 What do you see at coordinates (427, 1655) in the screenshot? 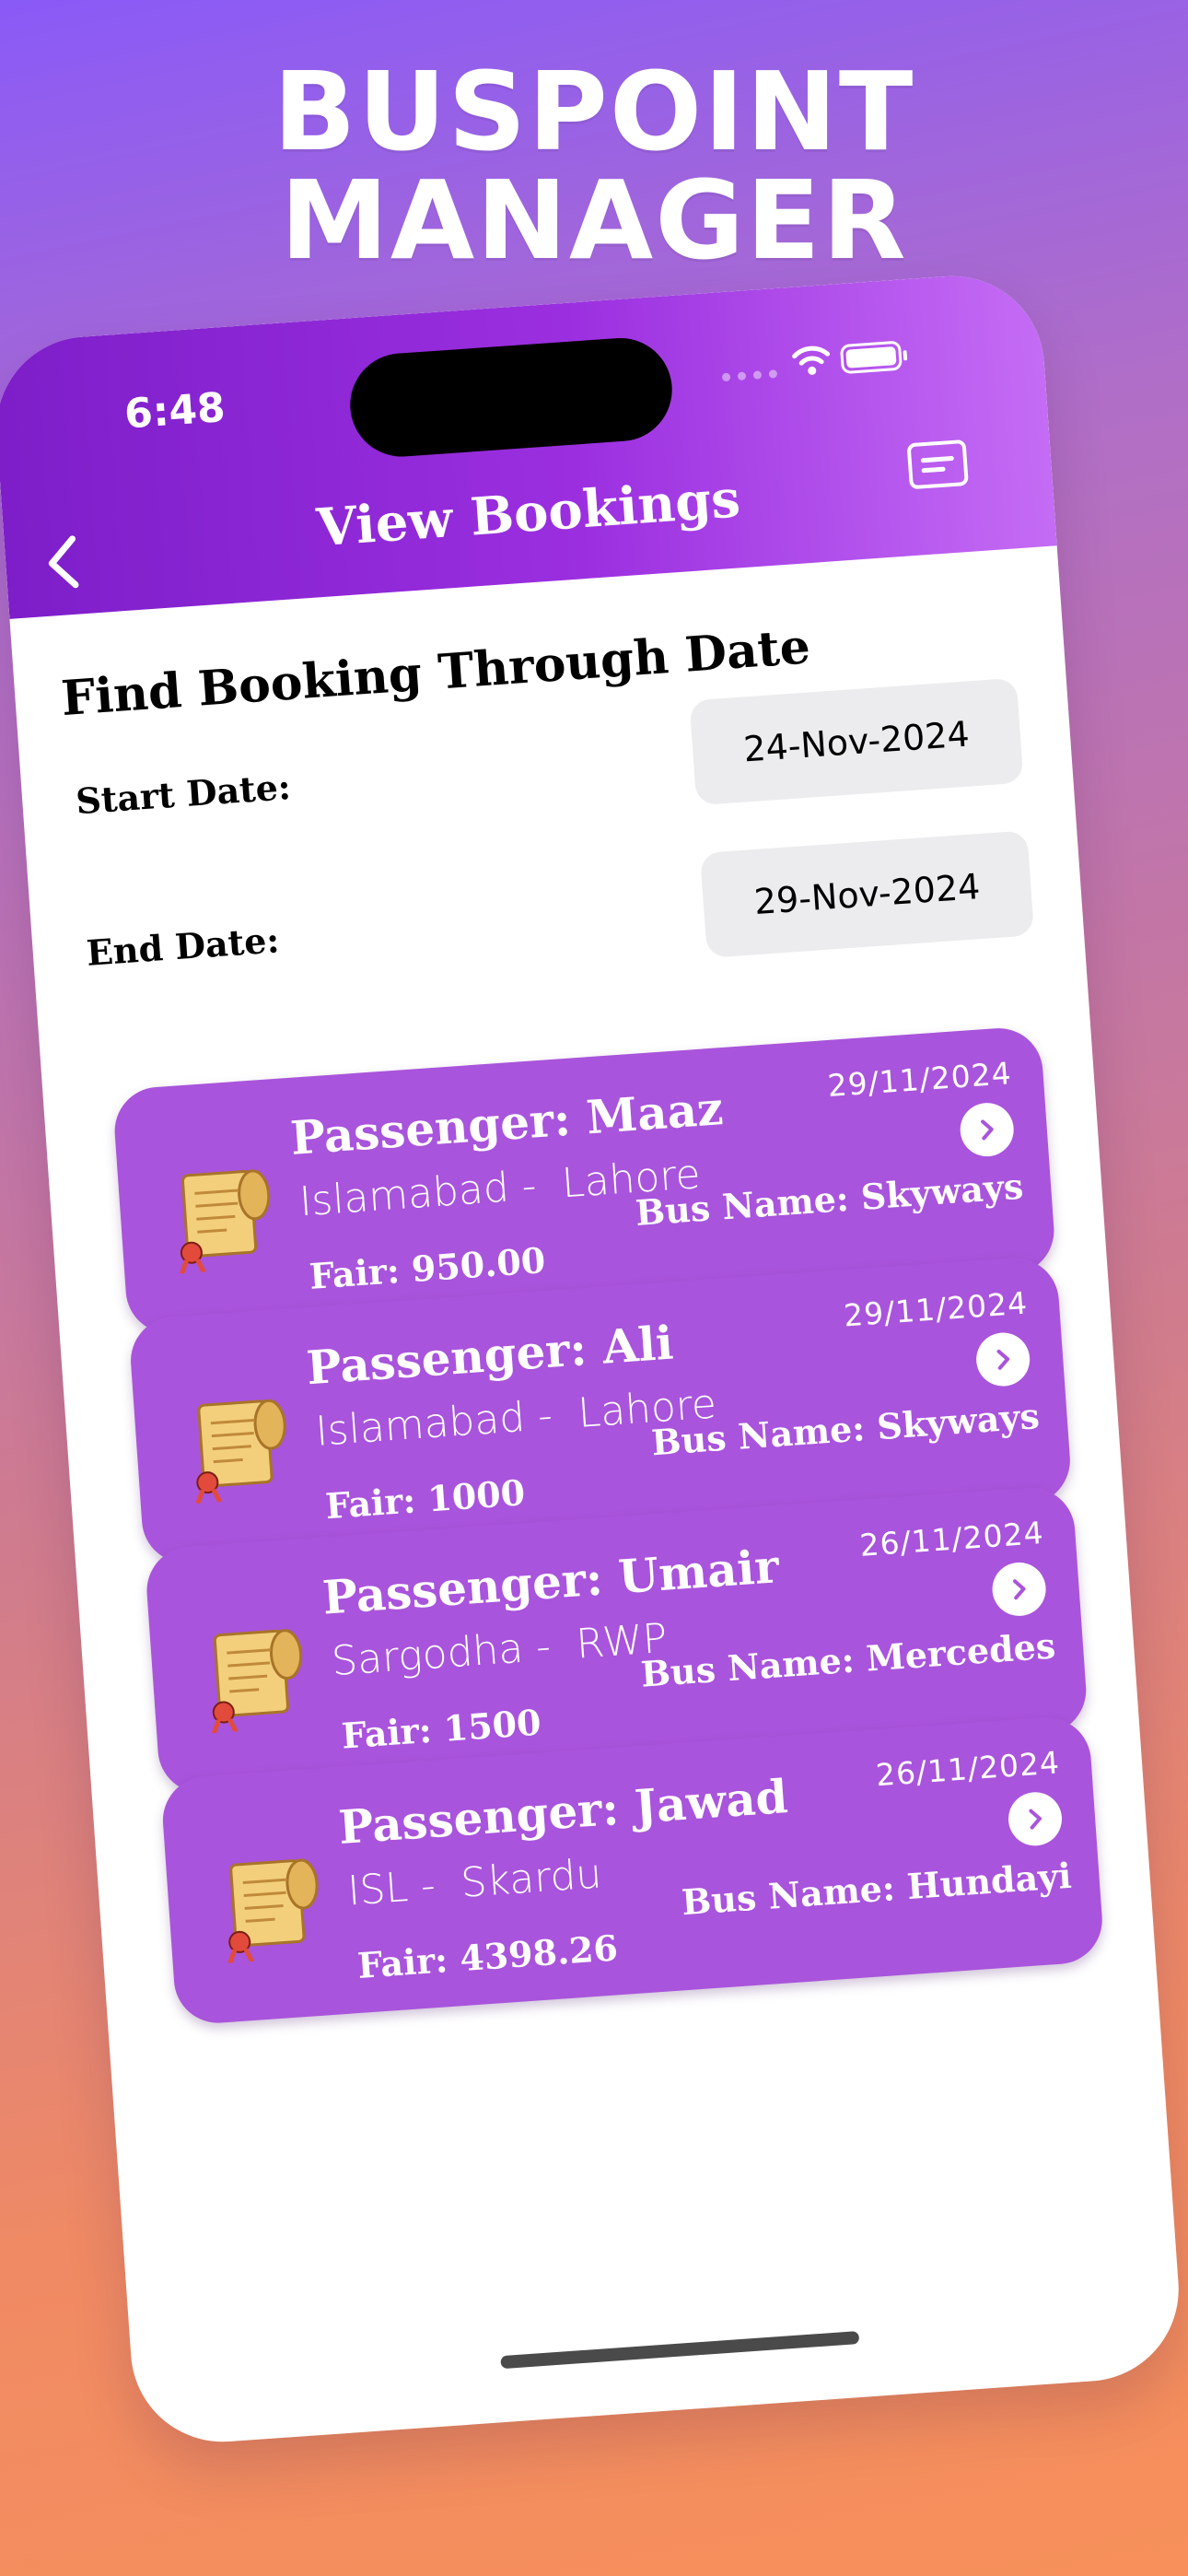
I see `route-from: Sargodha` at bounding box center [427, 1655].